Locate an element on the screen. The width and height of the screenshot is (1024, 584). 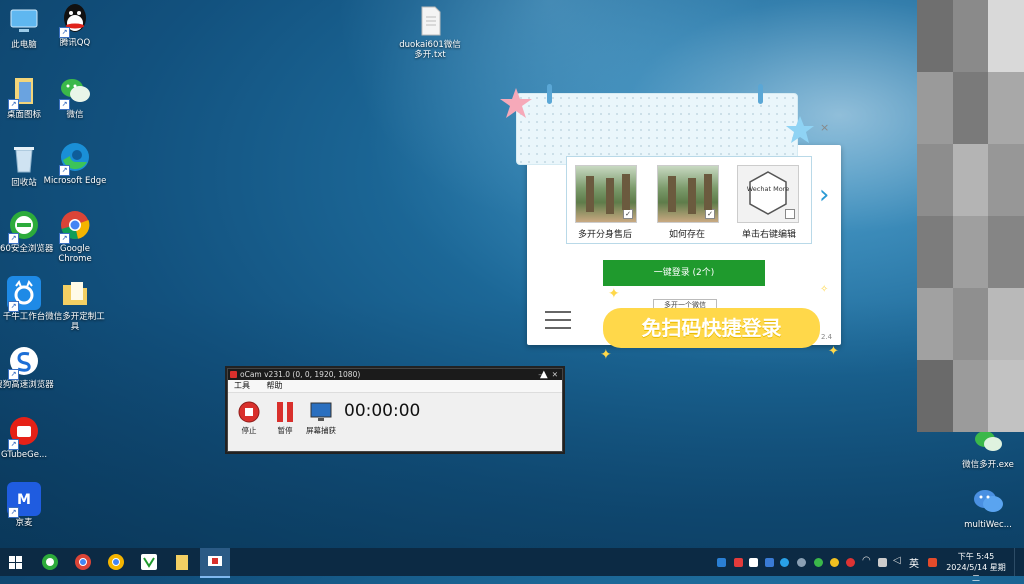
desktop-icon-edge: ↗ Microsoft Edge is located at coordinates (75, 163).